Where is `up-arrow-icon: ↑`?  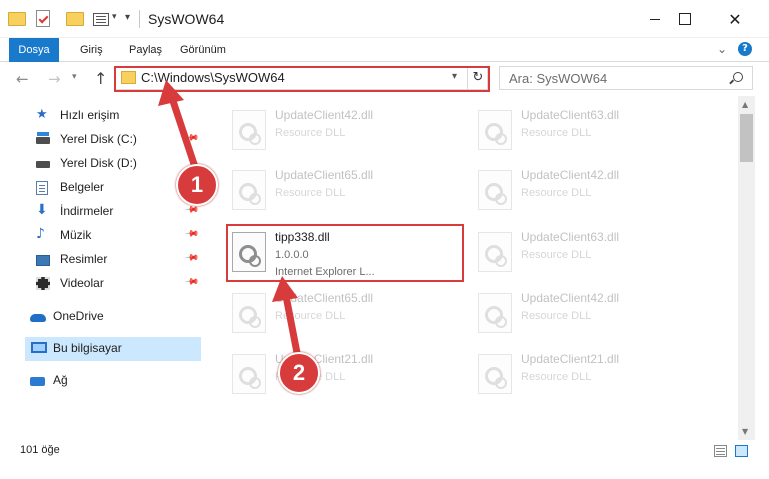
up-arrow-icon: ↑ is located at coordinates (100, 78).